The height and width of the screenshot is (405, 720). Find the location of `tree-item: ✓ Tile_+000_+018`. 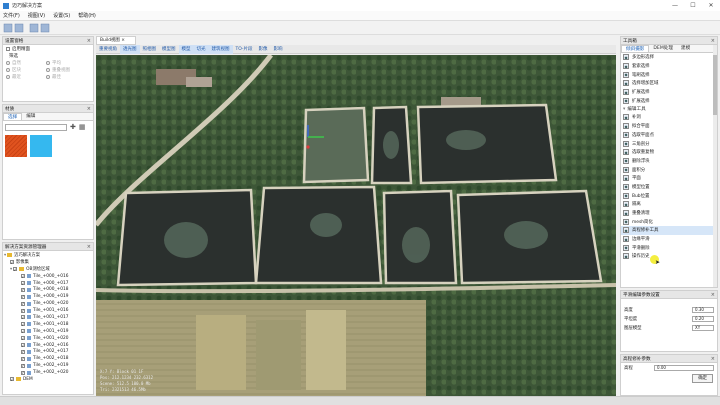

tree-item: ✓ Tile_+000_+018 is located at coordinates (48, 289).